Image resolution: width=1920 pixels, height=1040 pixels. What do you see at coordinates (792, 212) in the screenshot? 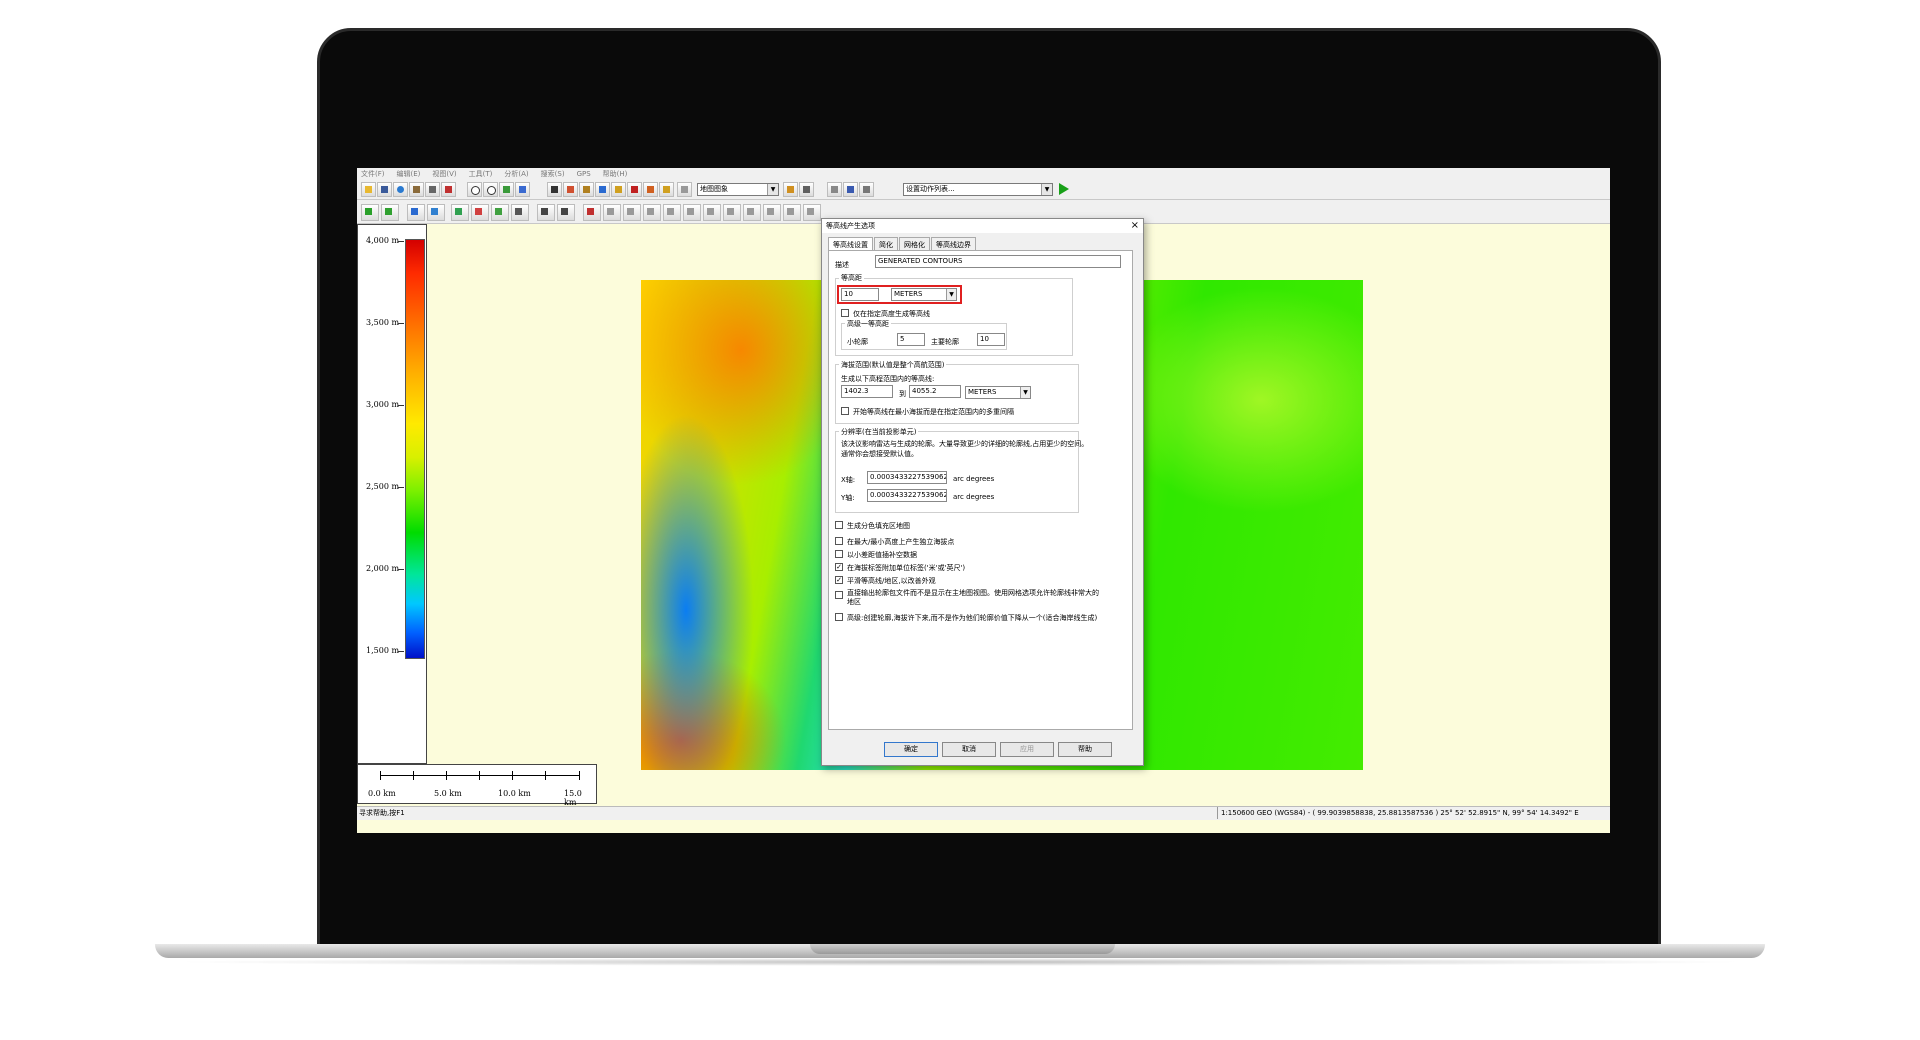
I see `node-icon` at bounding box center [792, 212].